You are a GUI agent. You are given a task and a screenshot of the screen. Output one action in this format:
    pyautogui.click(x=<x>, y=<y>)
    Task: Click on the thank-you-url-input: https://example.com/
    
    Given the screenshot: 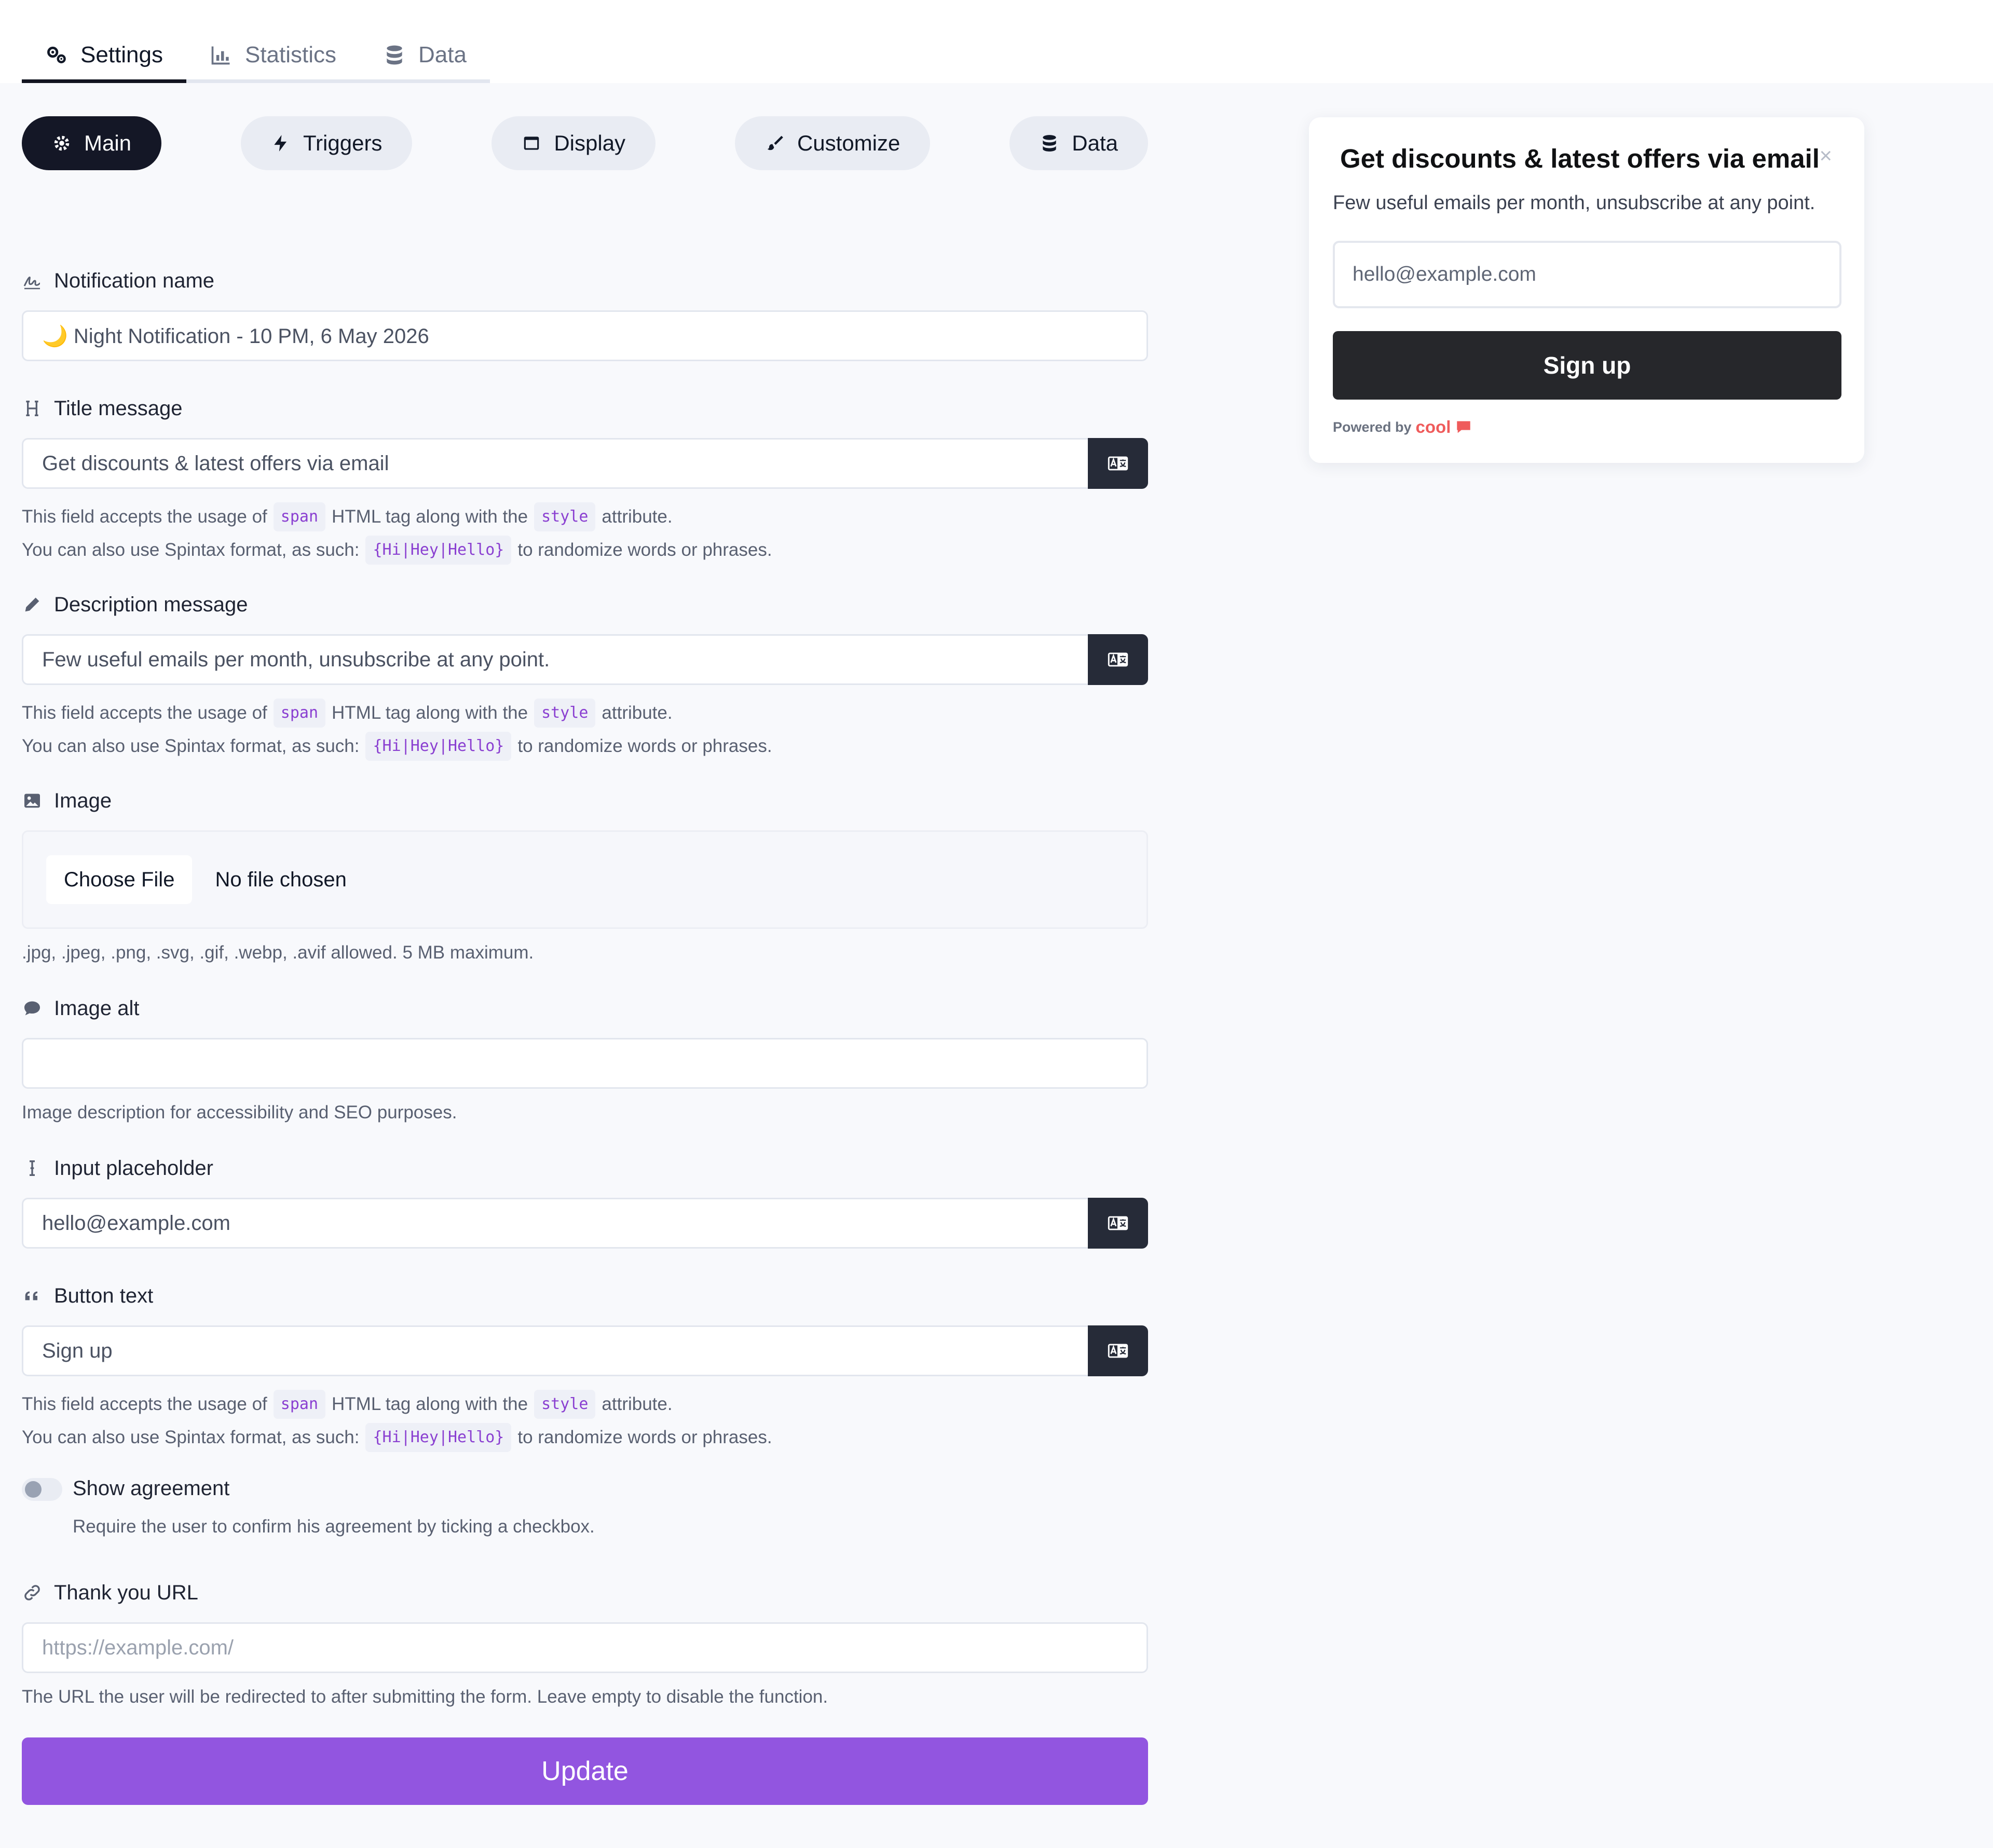 What is the action you would take?
    pyautogui.click(x=585, y=1647)
    